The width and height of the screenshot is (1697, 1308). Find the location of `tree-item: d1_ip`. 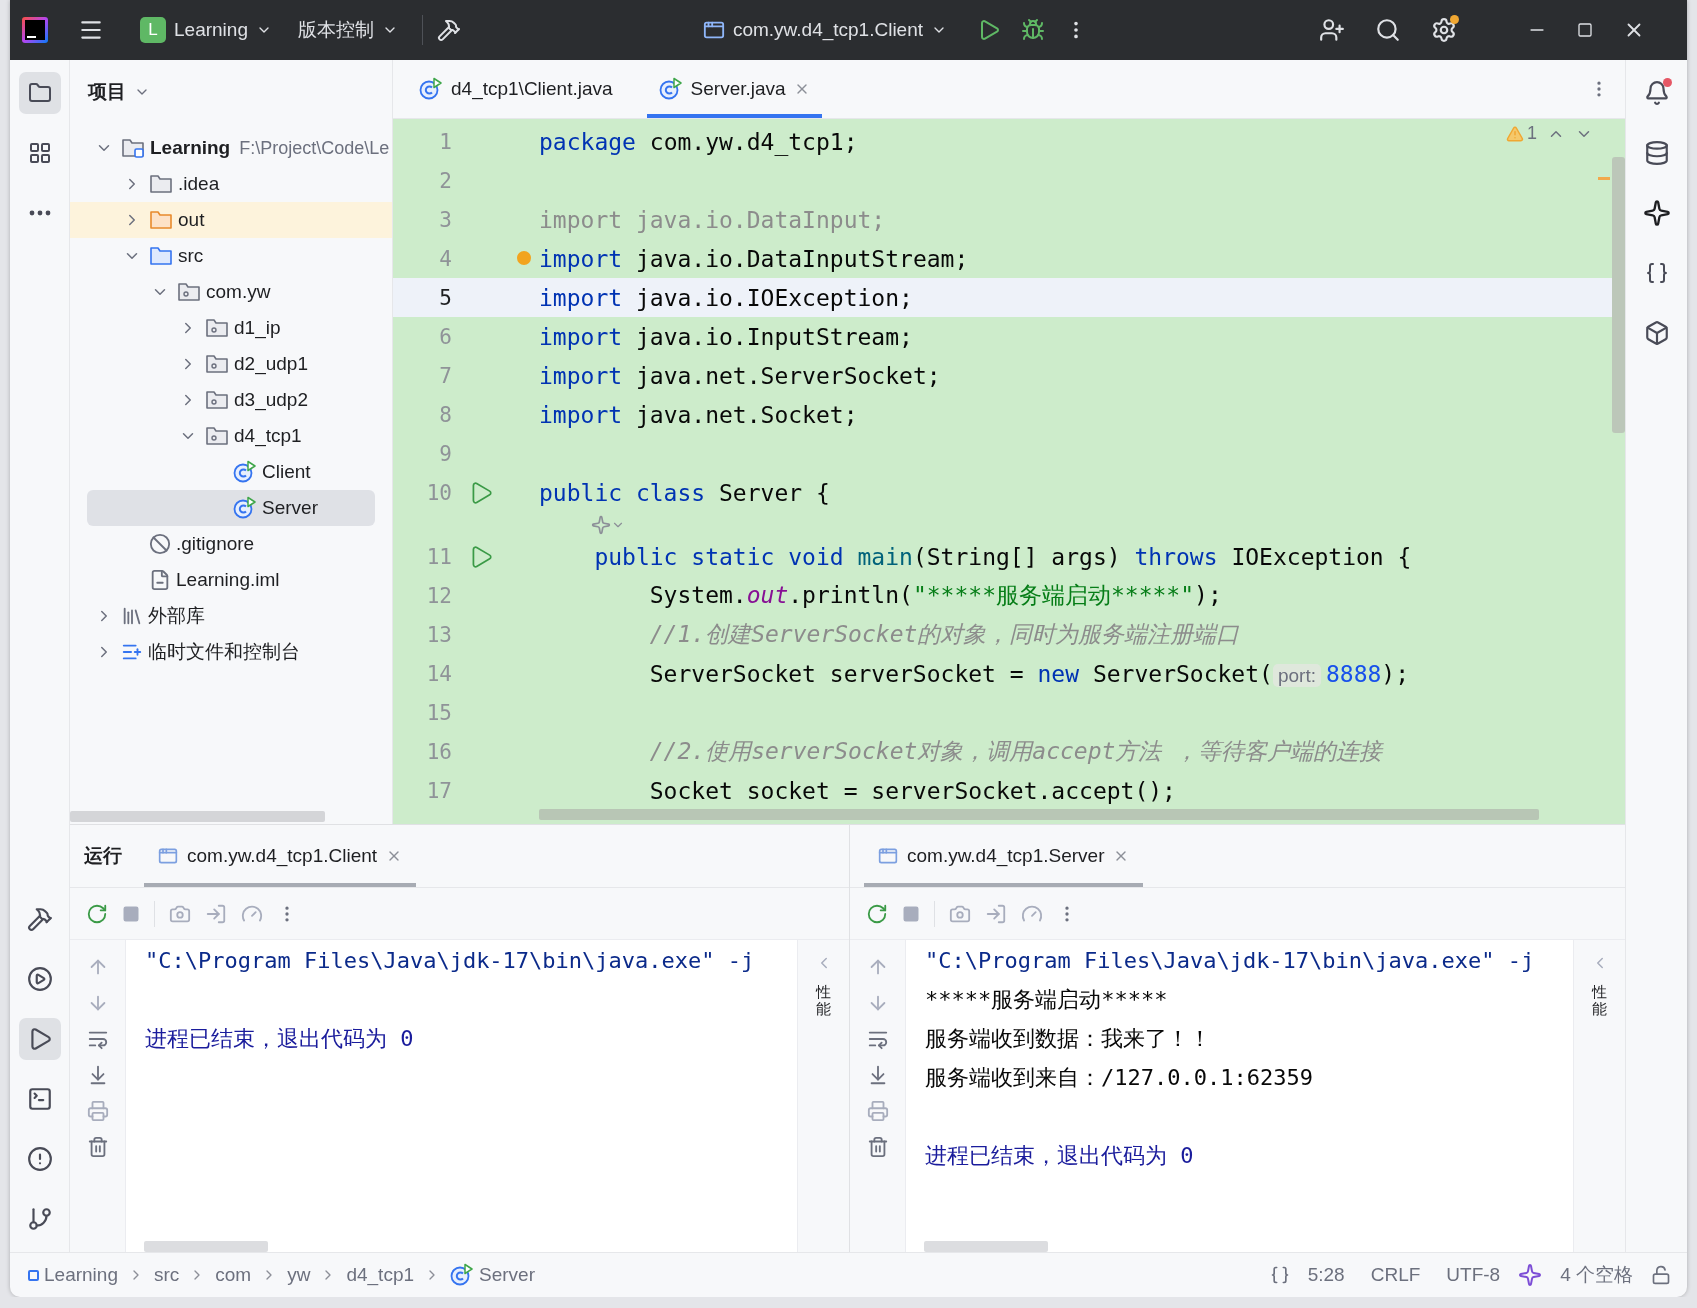

tree-item: d1_ip is located at coordinates (231, 328).